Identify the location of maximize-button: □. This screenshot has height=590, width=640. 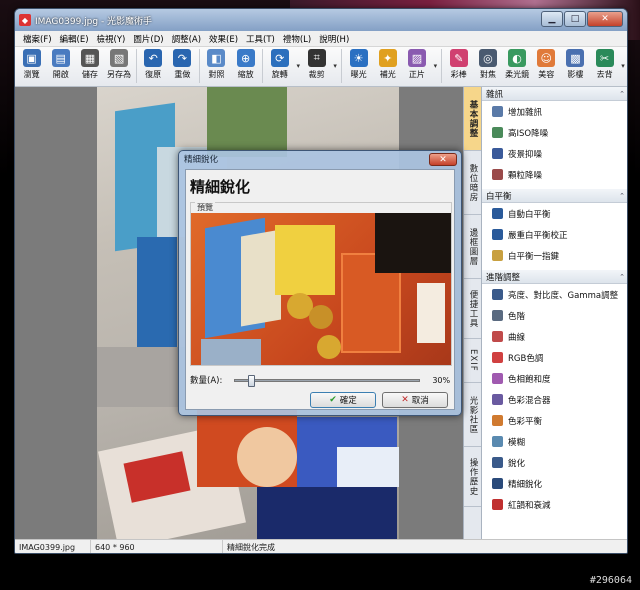
(575, 19).